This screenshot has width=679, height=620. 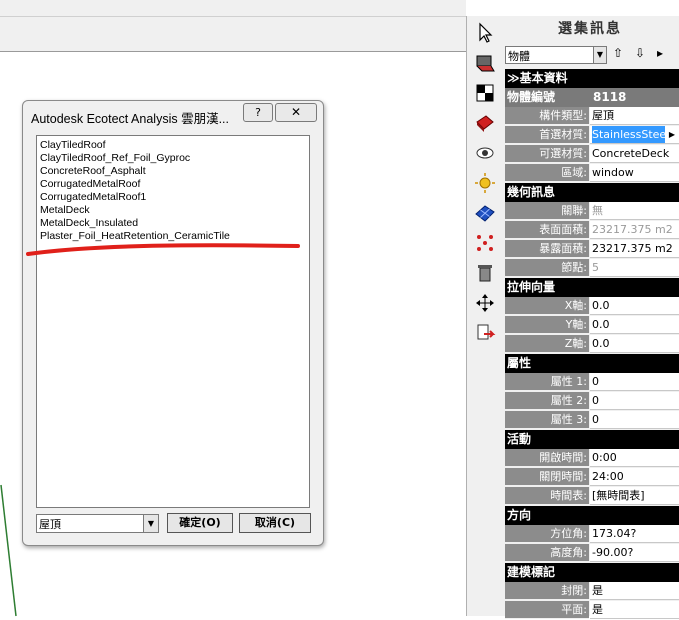 I want to click on property-value: 173.04?, so click(x=634, y=534).